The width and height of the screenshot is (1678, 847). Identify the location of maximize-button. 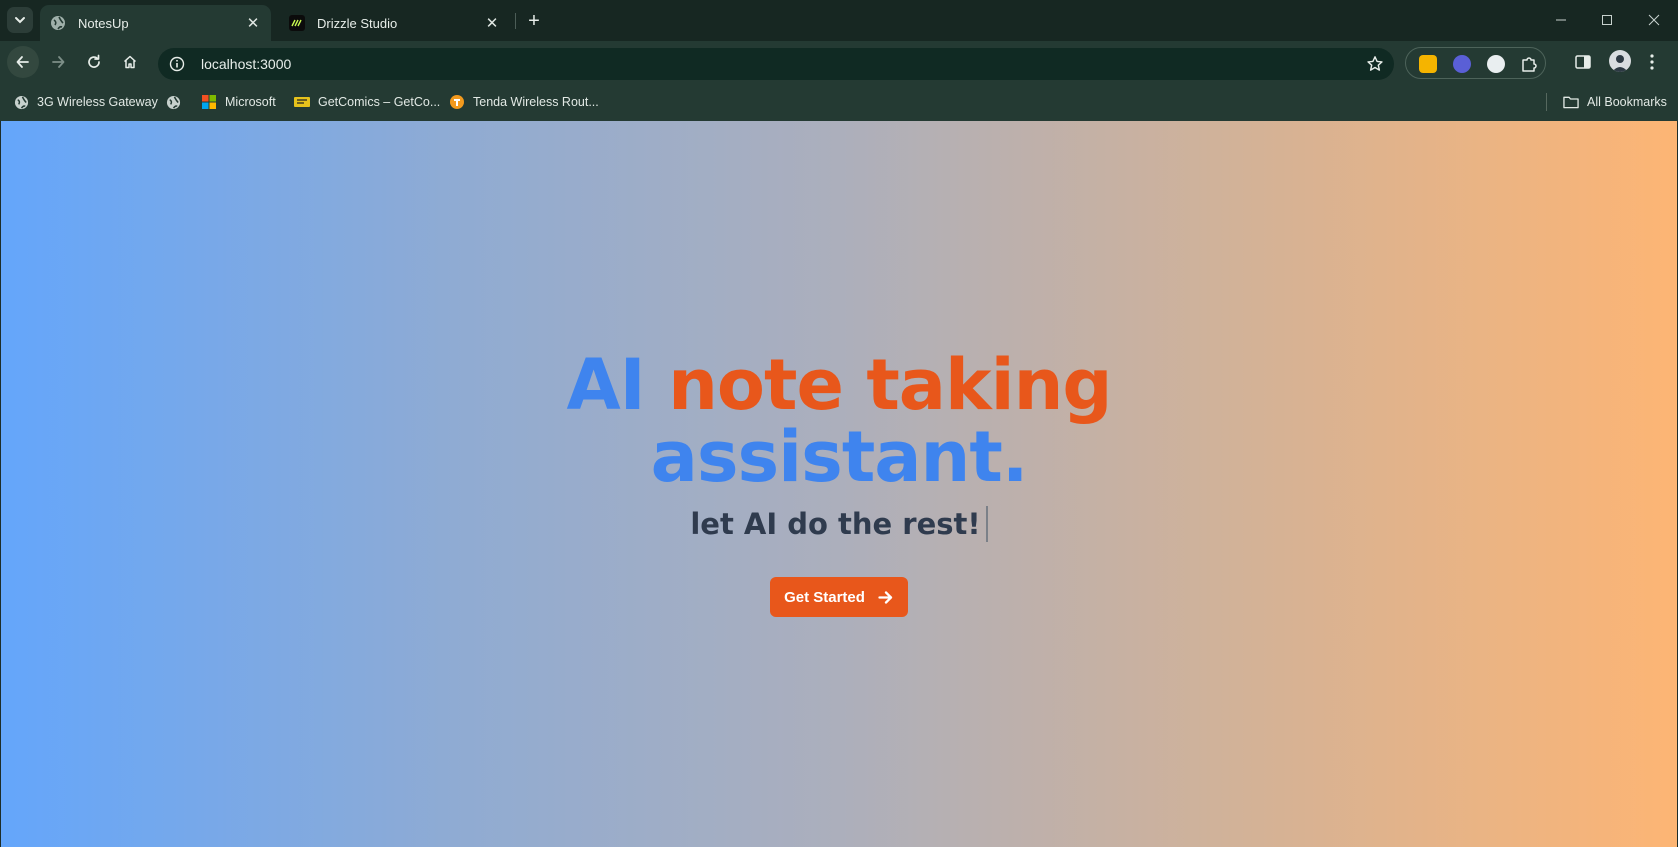
(1607, 20).